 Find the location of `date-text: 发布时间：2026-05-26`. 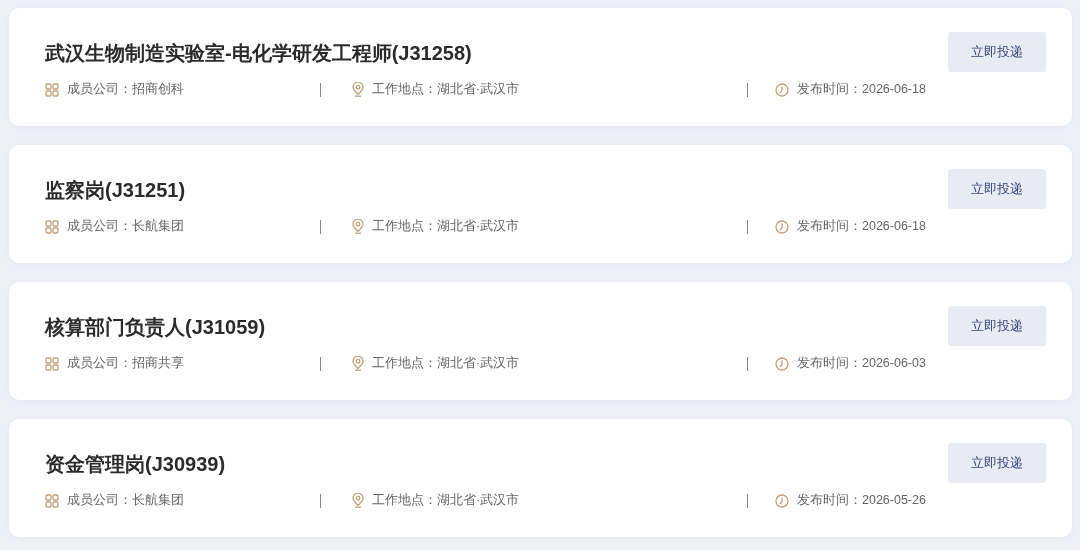

date-text: 发布时间：2026-05-26 is located at coordinates (861, 500).